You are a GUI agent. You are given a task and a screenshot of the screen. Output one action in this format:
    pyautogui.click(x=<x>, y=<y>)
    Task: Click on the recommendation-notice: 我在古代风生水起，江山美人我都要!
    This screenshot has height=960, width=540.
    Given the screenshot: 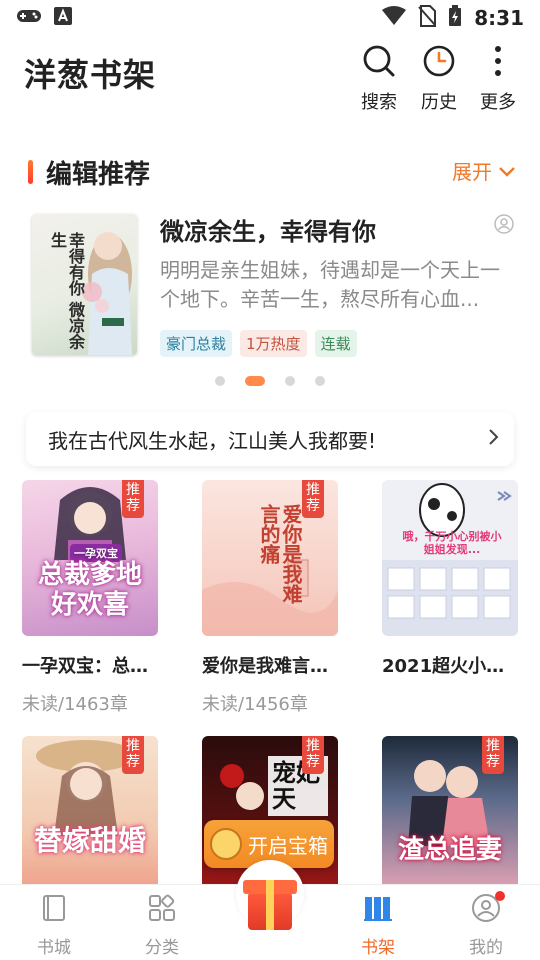 What is the action you would take?
    pyautogui.click(x=270, y=439)
    